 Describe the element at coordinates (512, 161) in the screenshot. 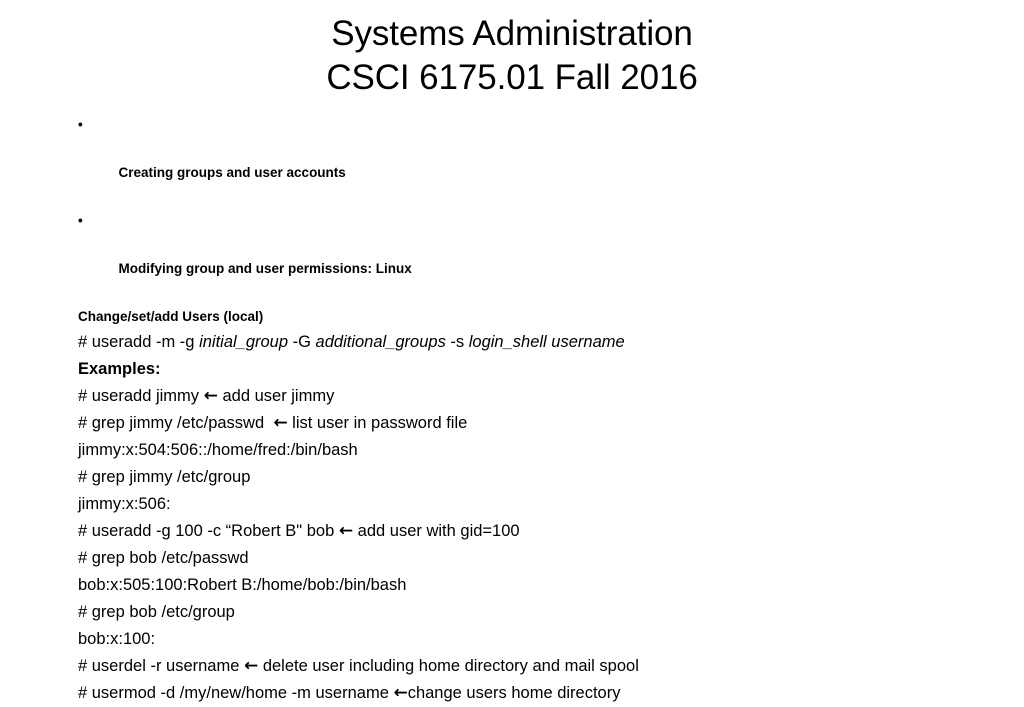

I see `bullet-item-1: • Creating groups and user accounts` at that location.